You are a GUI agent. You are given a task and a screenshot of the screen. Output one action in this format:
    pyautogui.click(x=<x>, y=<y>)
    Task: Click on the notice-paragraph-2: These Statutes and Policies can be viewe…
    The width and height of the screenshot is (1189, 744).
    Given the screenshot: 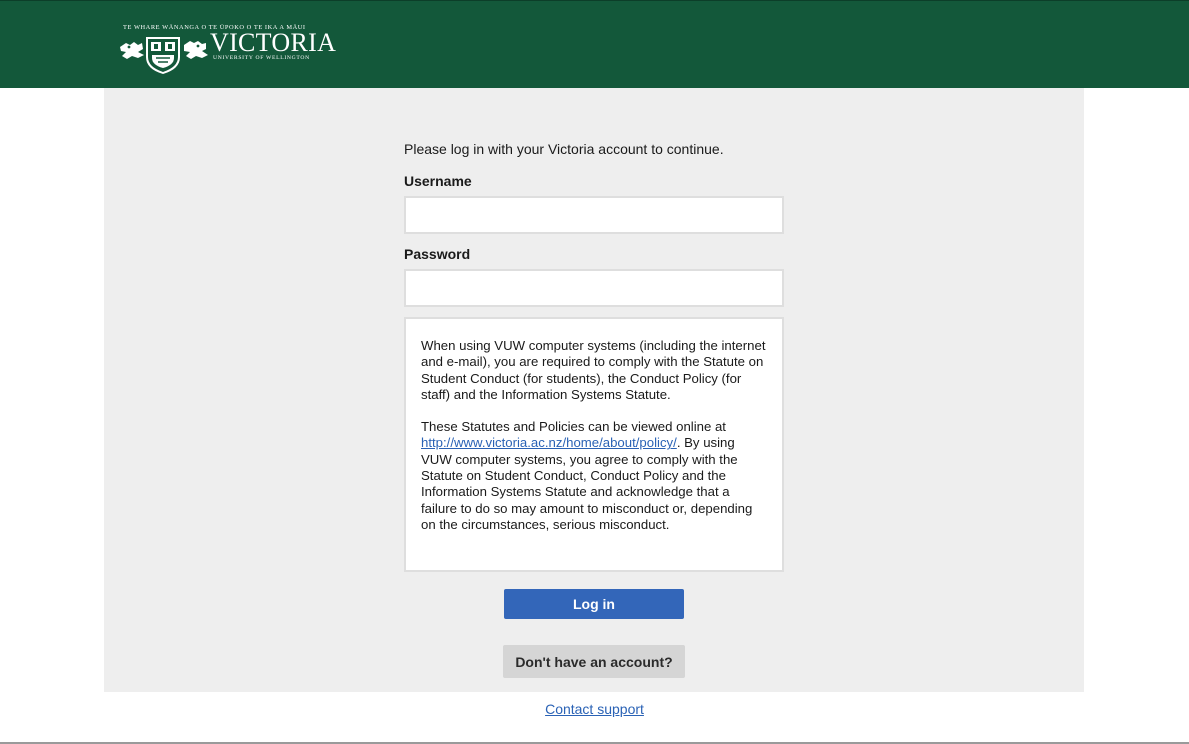 What is the action you would take?
    pyautogui.click(x=594, y=476)
    